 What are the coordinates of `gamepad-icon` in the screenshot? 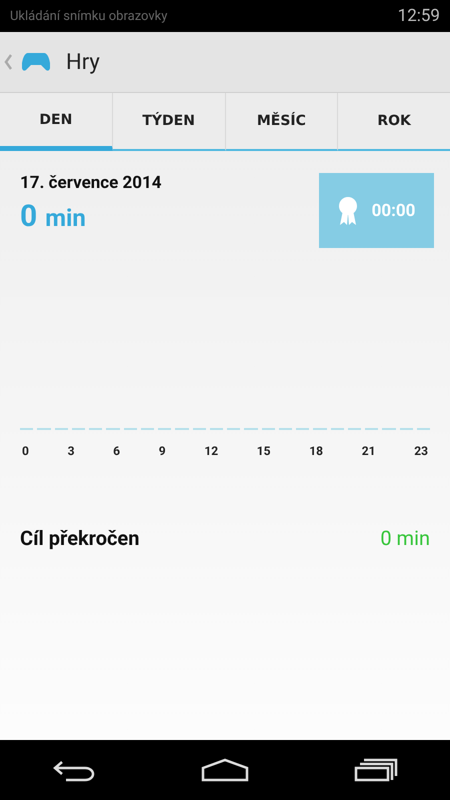 It's located at (36, 62).